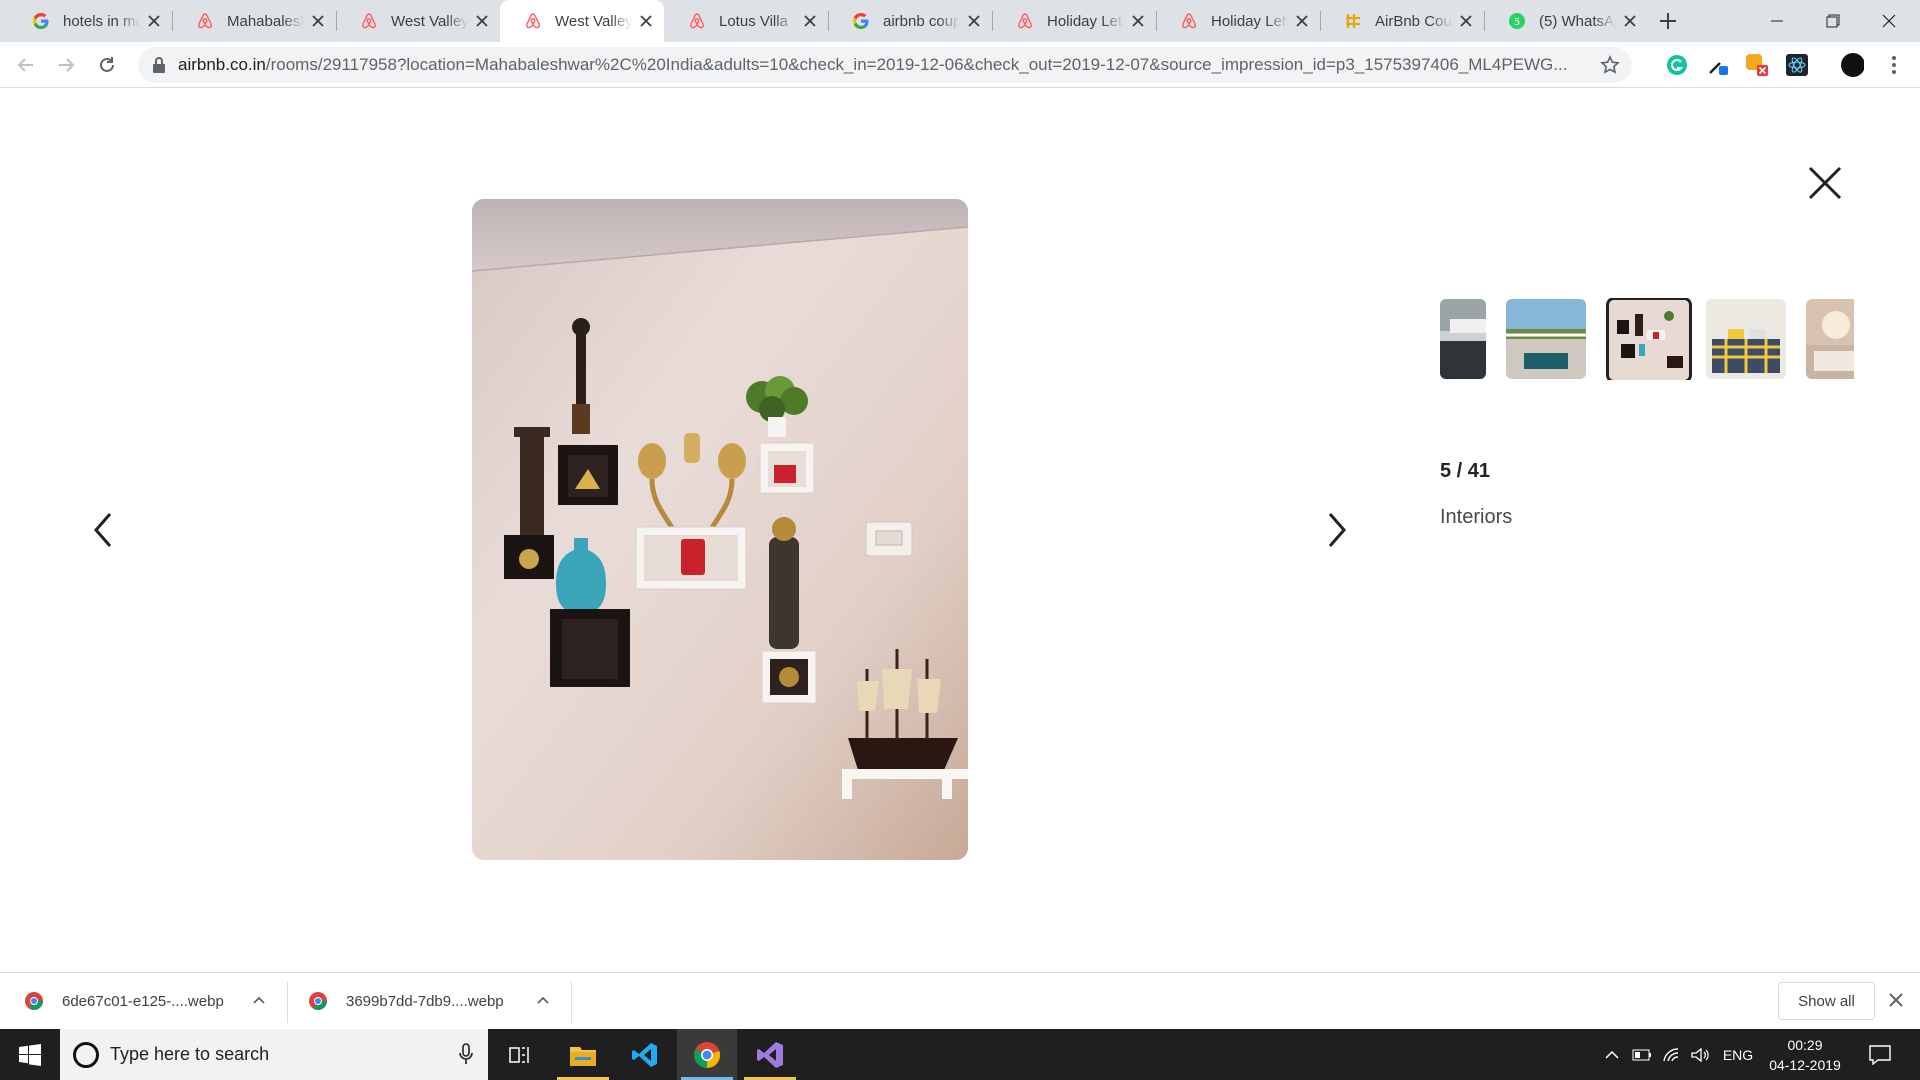 This screenshot has height=1080, width=1920. I want to click on reload-icon, so click(107, 64).